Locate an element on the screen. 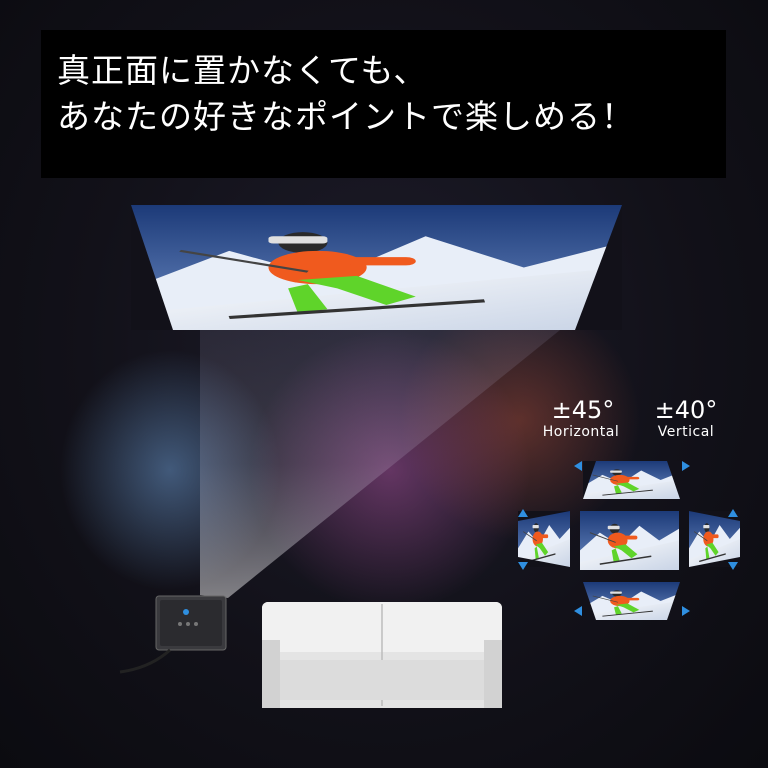  vertical-angle-label: Vertical is located at coordinates (686, 432).